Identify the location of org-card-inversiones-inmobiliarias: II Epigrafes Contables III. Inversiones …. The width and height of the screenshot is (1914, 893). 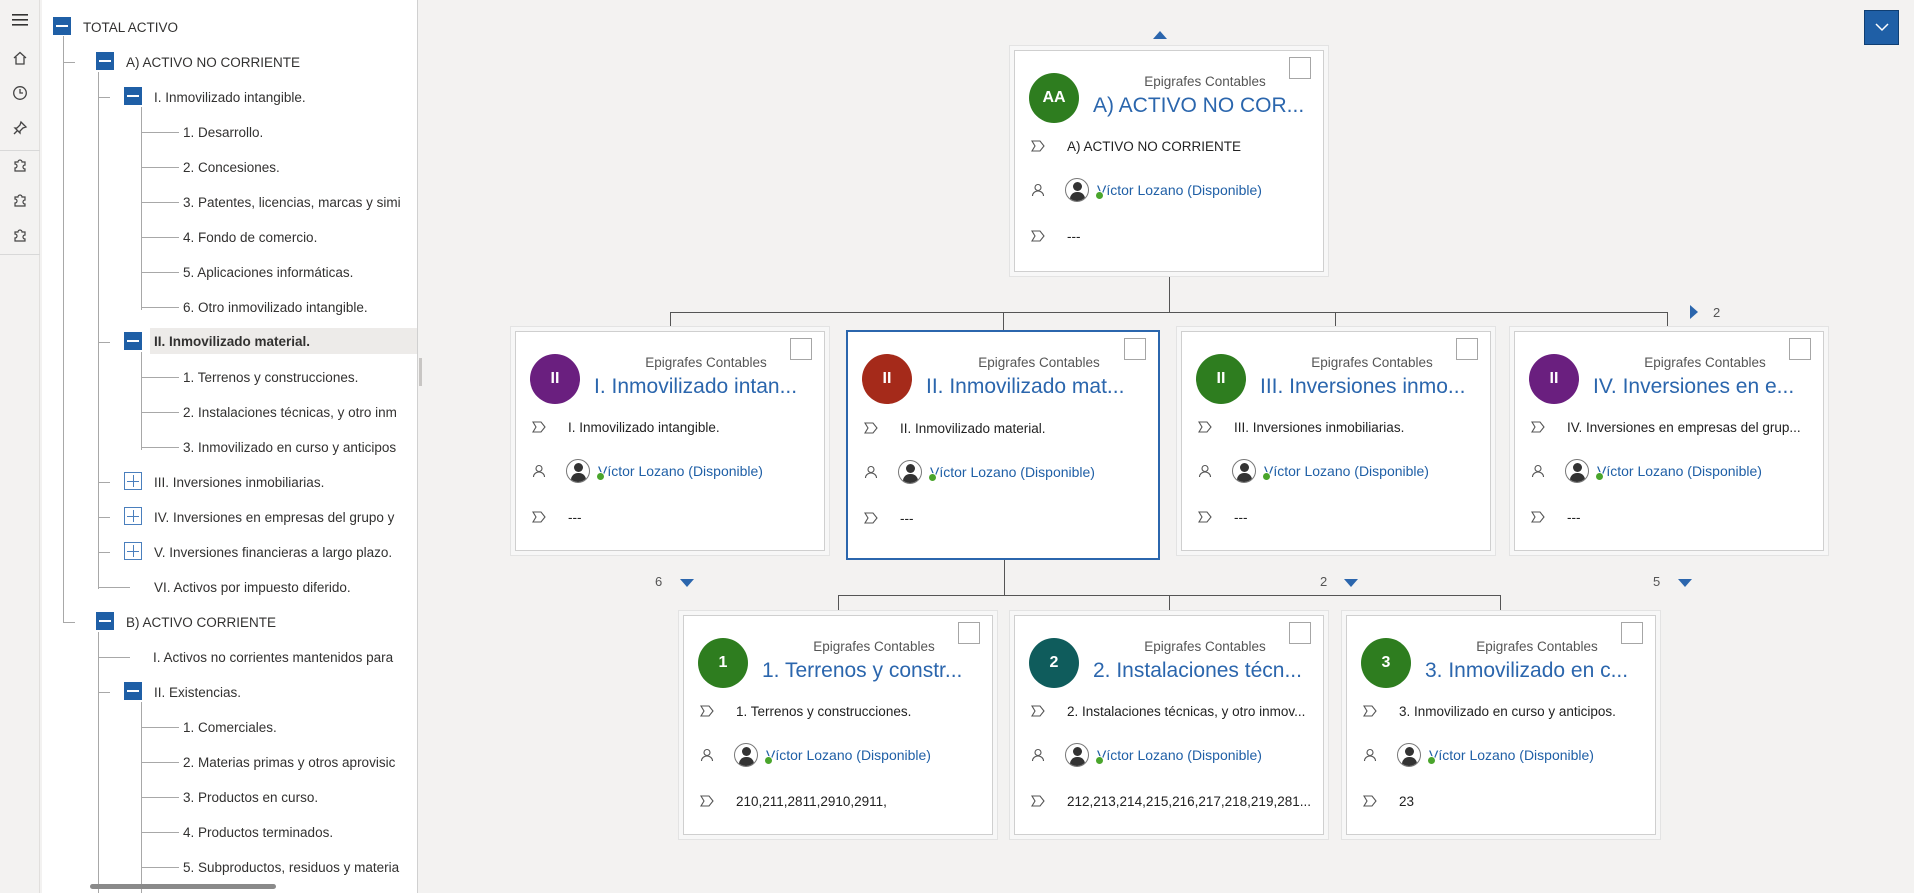
(1336, 441).